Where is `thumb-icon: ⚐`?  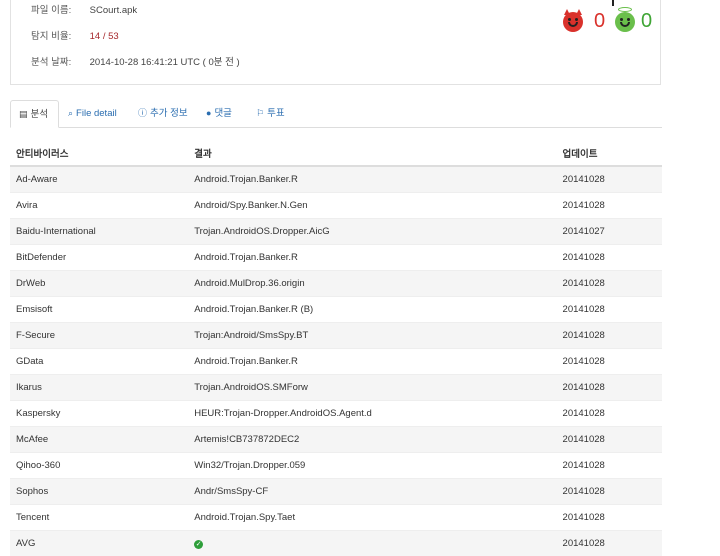 thumb-icon: ⚐ is located at coordinates (260, 113).